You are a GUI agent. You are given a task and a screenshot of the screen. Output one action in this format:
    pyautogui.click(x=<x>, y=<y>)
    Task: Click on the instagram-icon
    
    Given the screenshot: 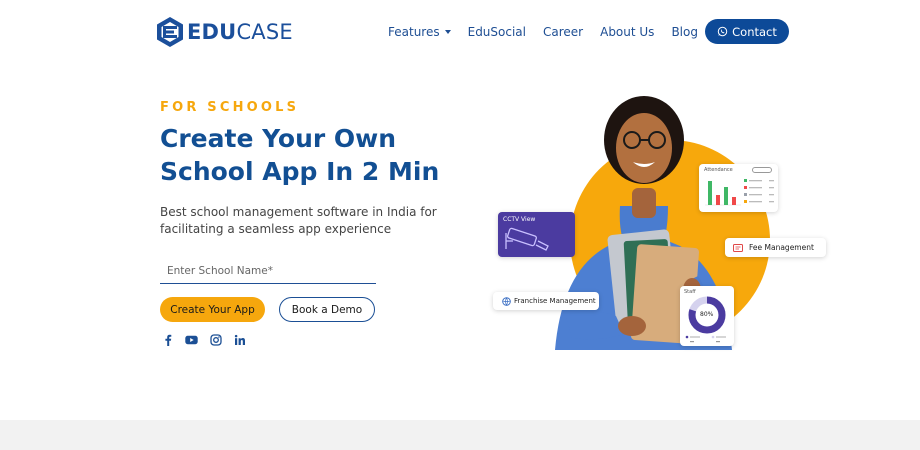 What is the action you would take?
    pyautogui.click(x=215, y=340)
    